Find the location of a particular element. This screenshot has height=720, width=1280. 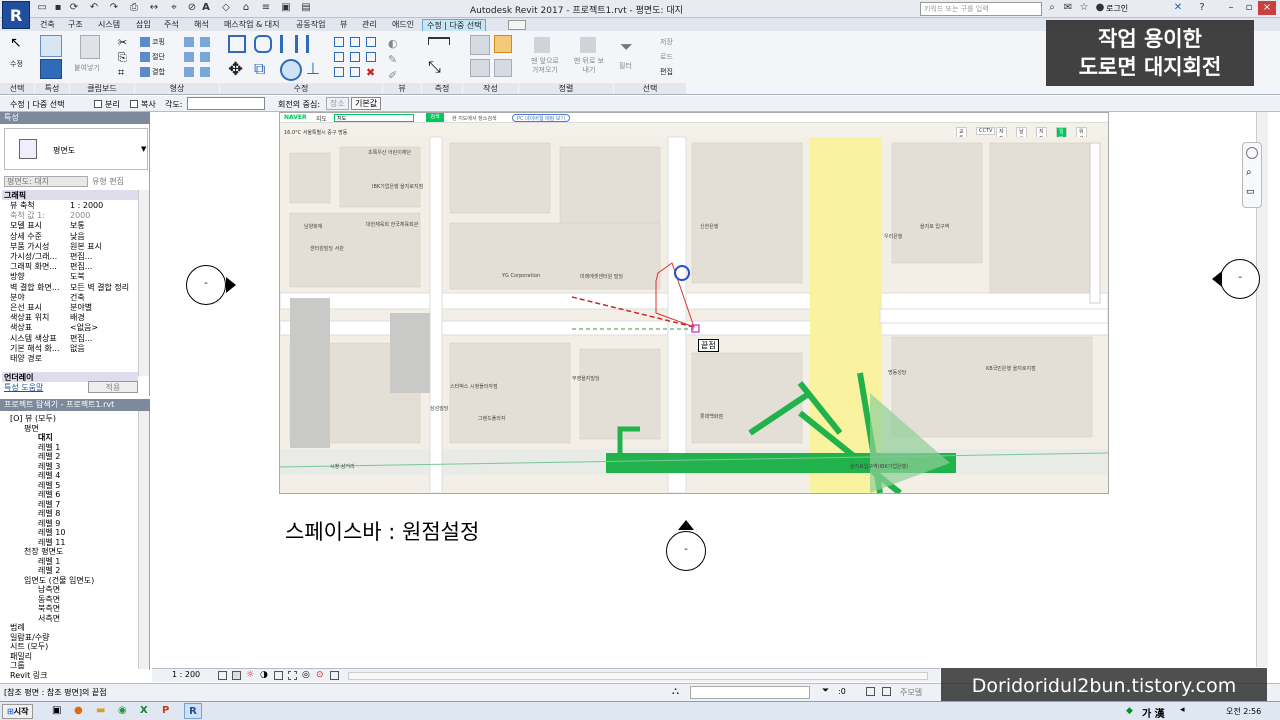

property-value: 없음 is located at coordinates (105, 349).